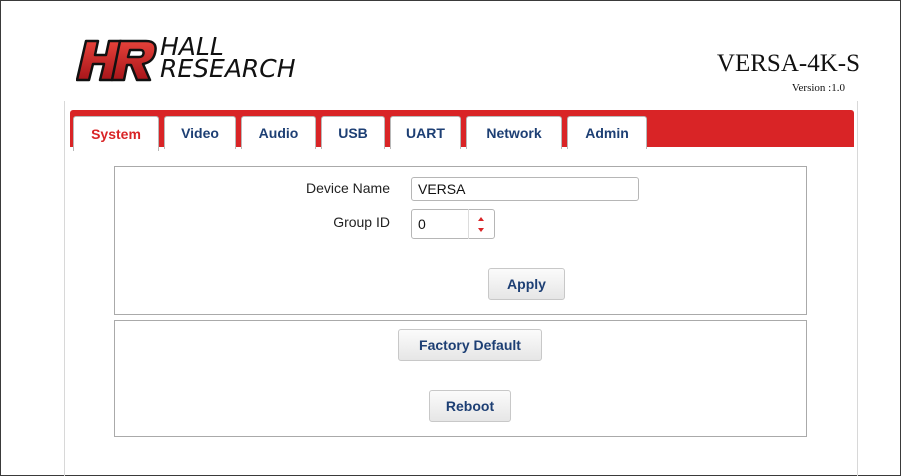 Image resolution: width=901 pixels, height=476 pixels. I want to click on tab-audio: Audio, so click(278, 132).